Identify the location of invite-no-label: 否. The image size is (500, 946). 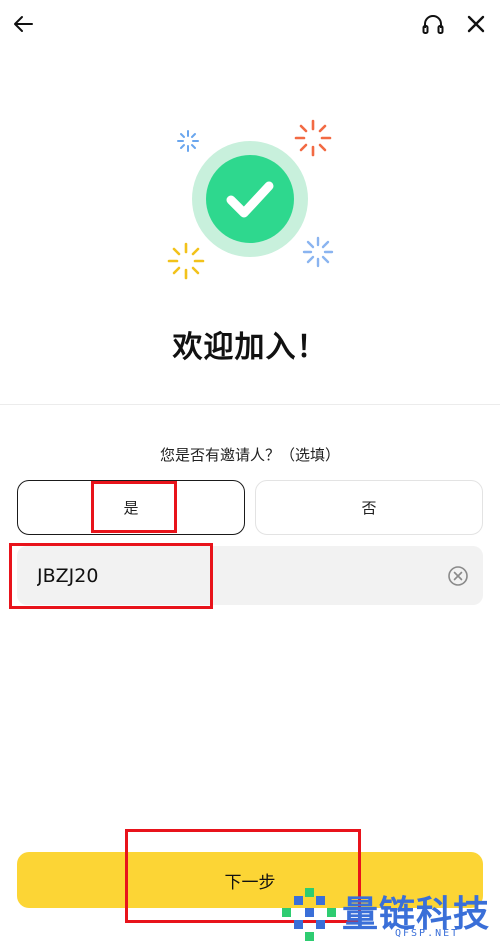
(369, 508).